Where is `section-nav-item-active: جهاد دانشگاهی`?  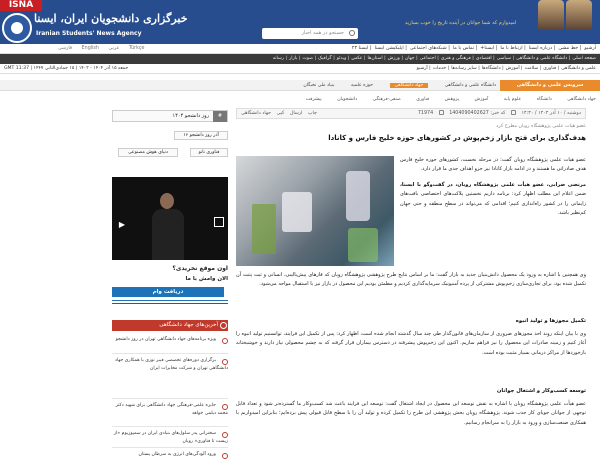
section-nav-item-active: جهاد دانشگاهی is located at coordinates (409, 85).